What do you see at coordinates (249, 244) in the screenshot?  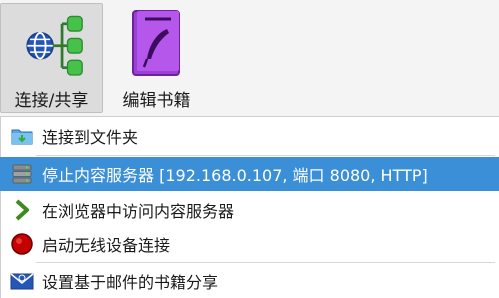 I see `menu-item-start-wireless-connection: 启动无线设备连接` at bounding box center [249, 244].